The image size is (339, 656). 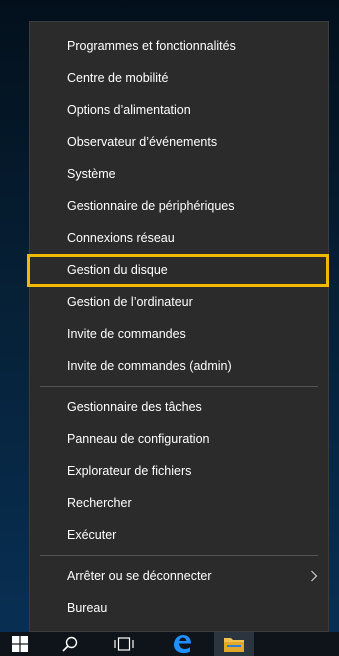 I want to click on search-button, so click(x=70, y=644).